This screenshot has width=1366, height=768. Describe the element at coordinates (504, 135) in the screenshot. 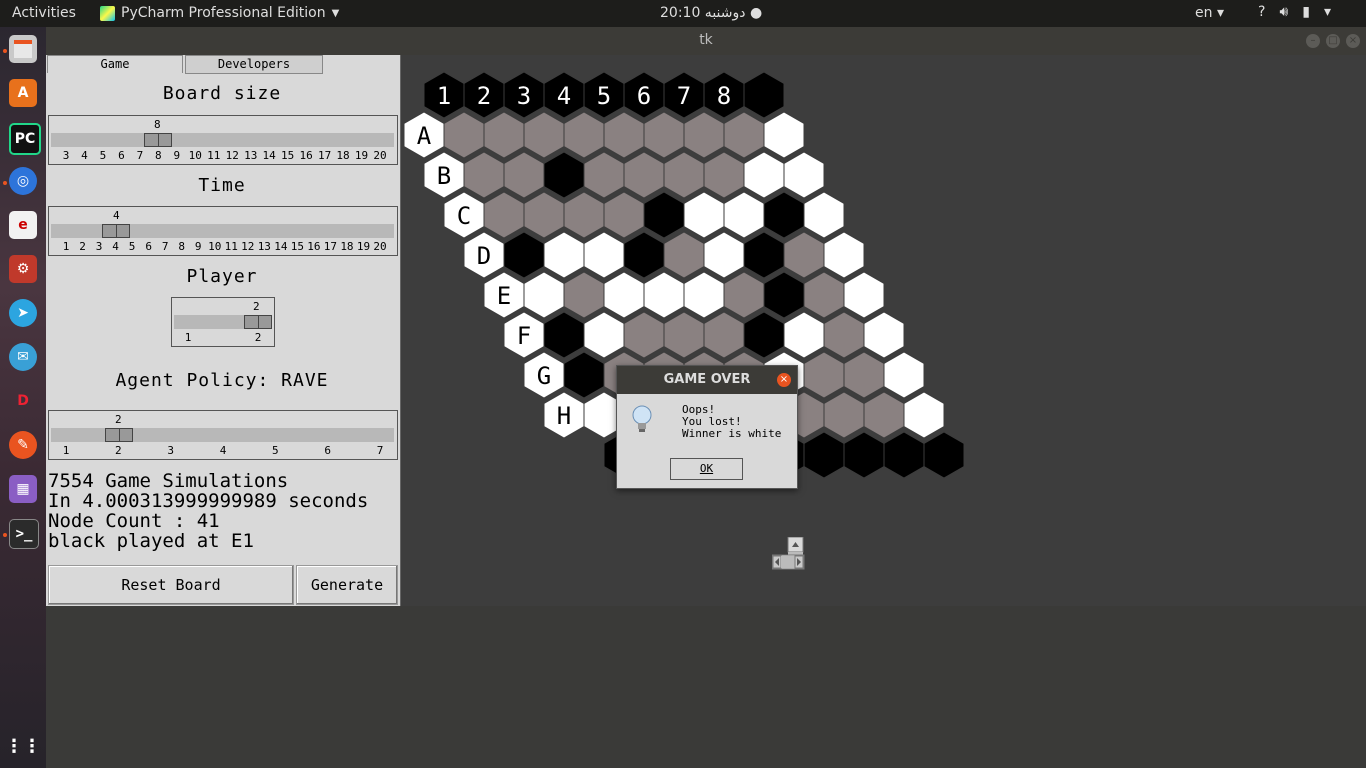

I see `board-cell-A2` at that location.